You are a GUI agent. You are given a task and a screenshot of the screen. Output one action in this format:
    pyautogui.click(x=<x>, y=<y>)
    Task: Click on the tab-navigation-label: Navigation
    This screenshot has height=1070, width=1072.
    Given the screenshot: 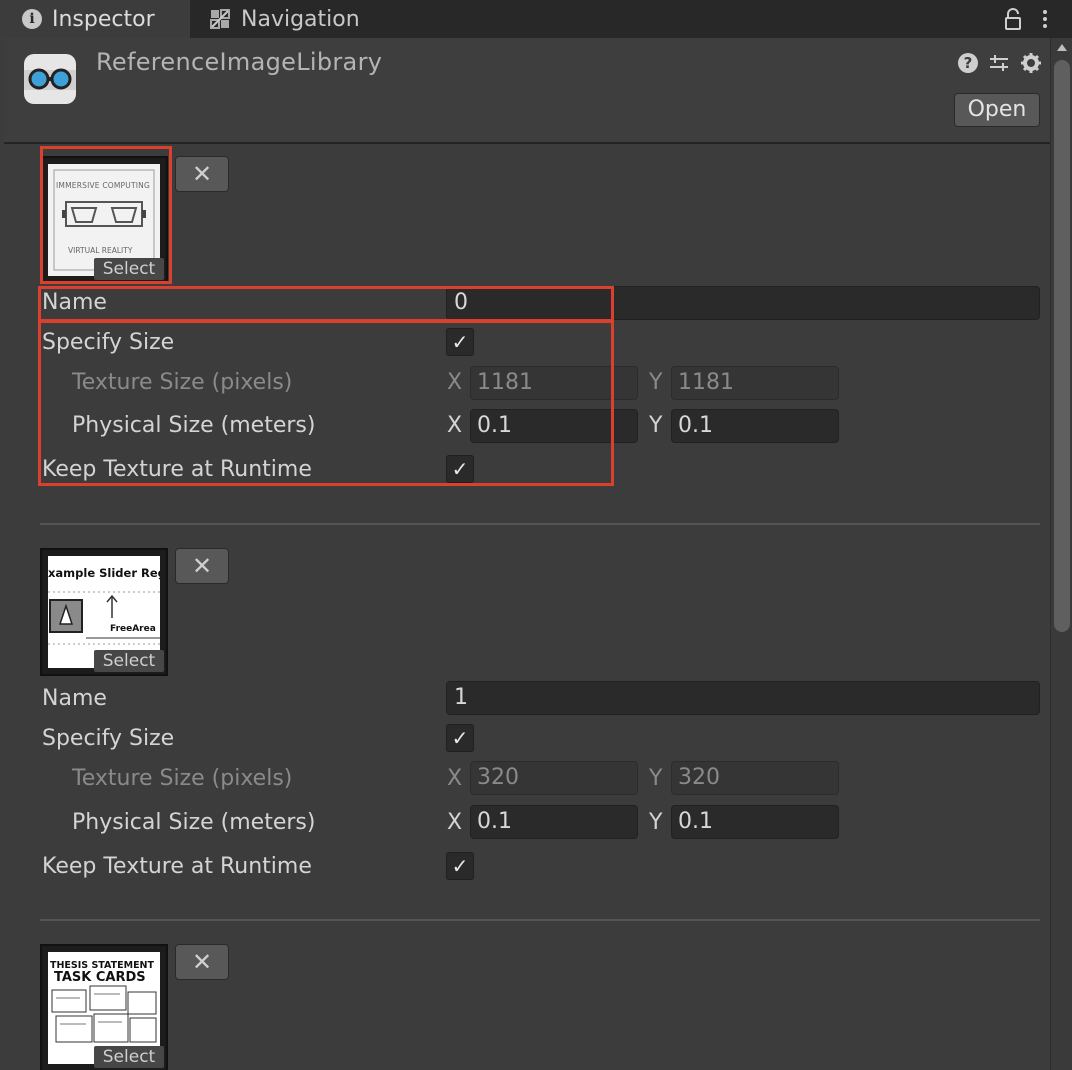 What is the action you would take?
    pyautogui.click(x=300, y=19)
    